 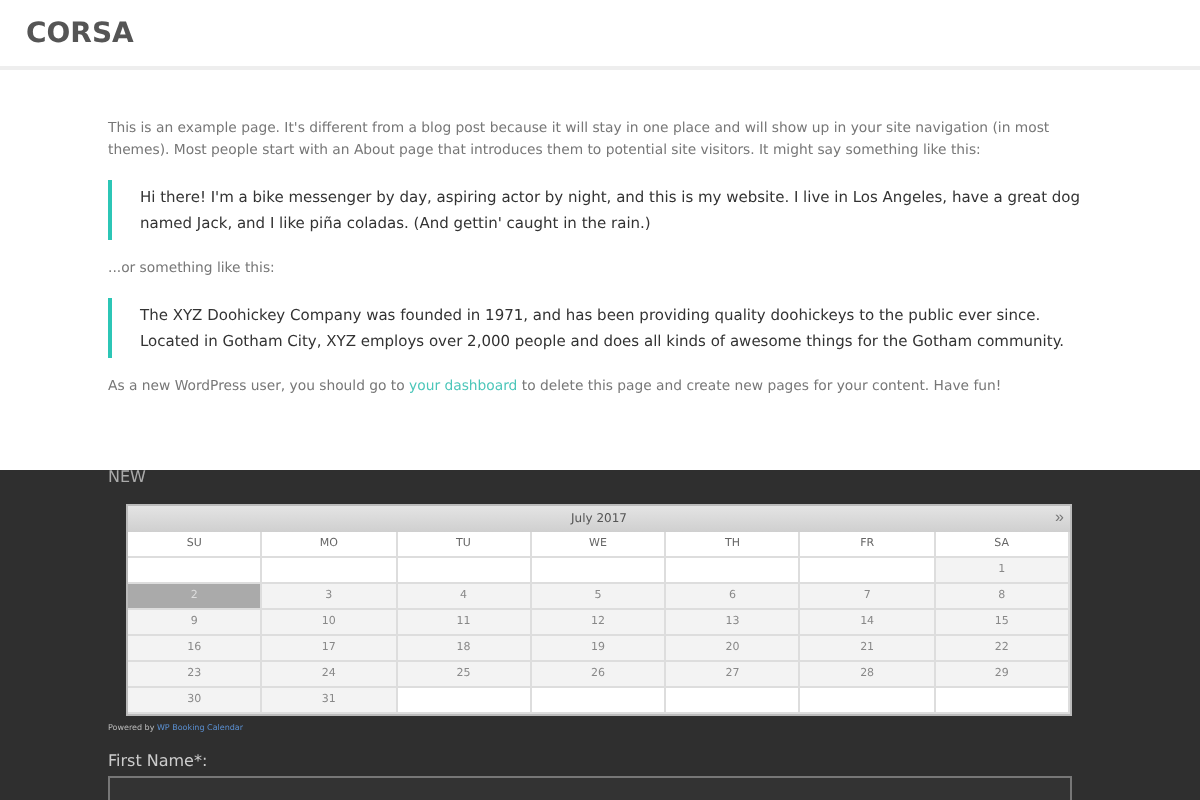 What do you see at coordinates (80, 33) in the screenshot?
I see `site-title: CORSA` at bounding box center [80, 33].